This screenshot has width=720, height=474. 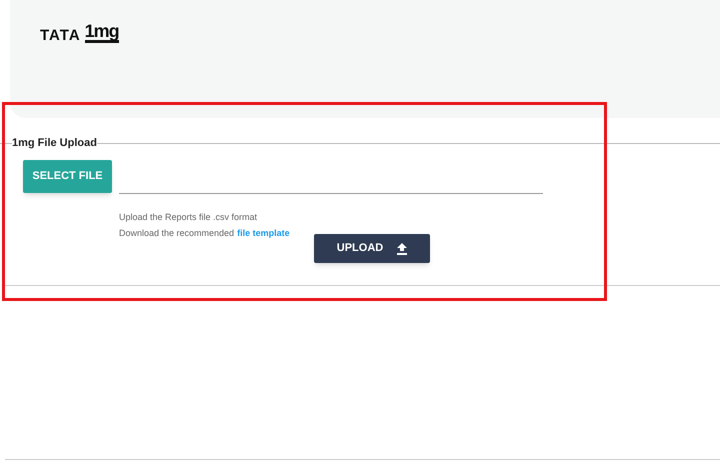 I want to click on template-text: Download the recommended, so click(x=176, y=233).